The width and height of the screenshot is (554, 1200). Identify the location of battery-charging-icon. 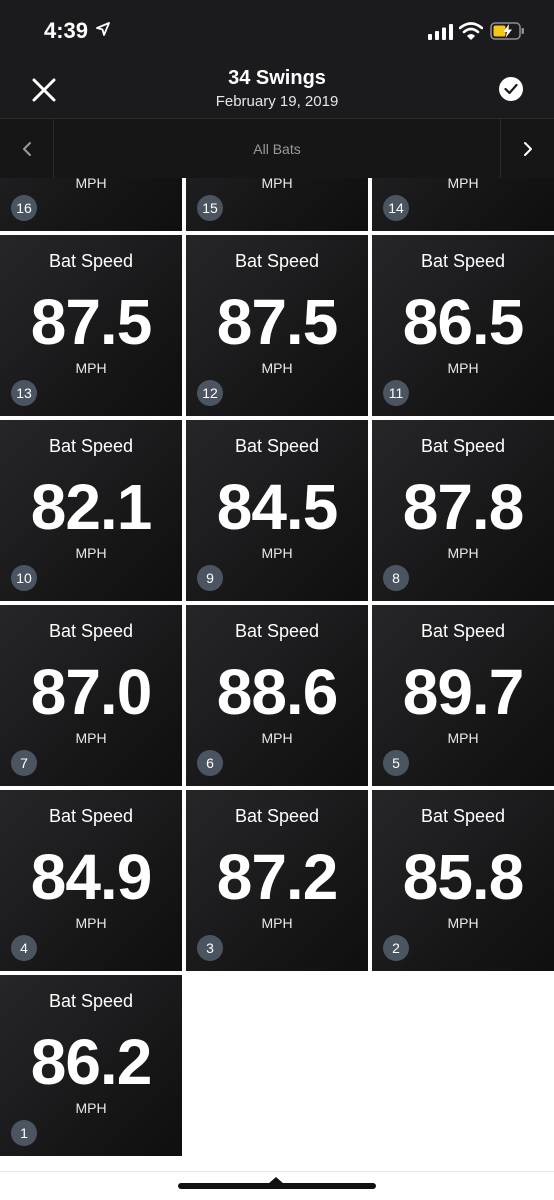
(507, 31).